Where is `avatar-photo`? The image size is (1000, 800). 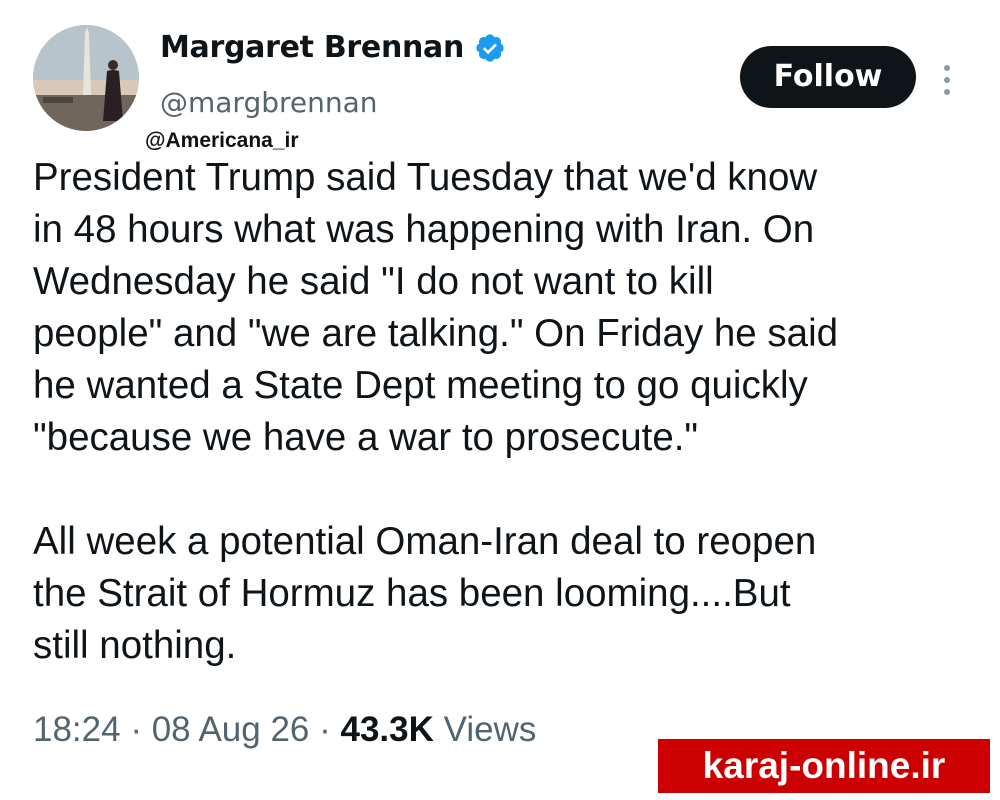
avatar-photo is located at coordinates (86, 78).